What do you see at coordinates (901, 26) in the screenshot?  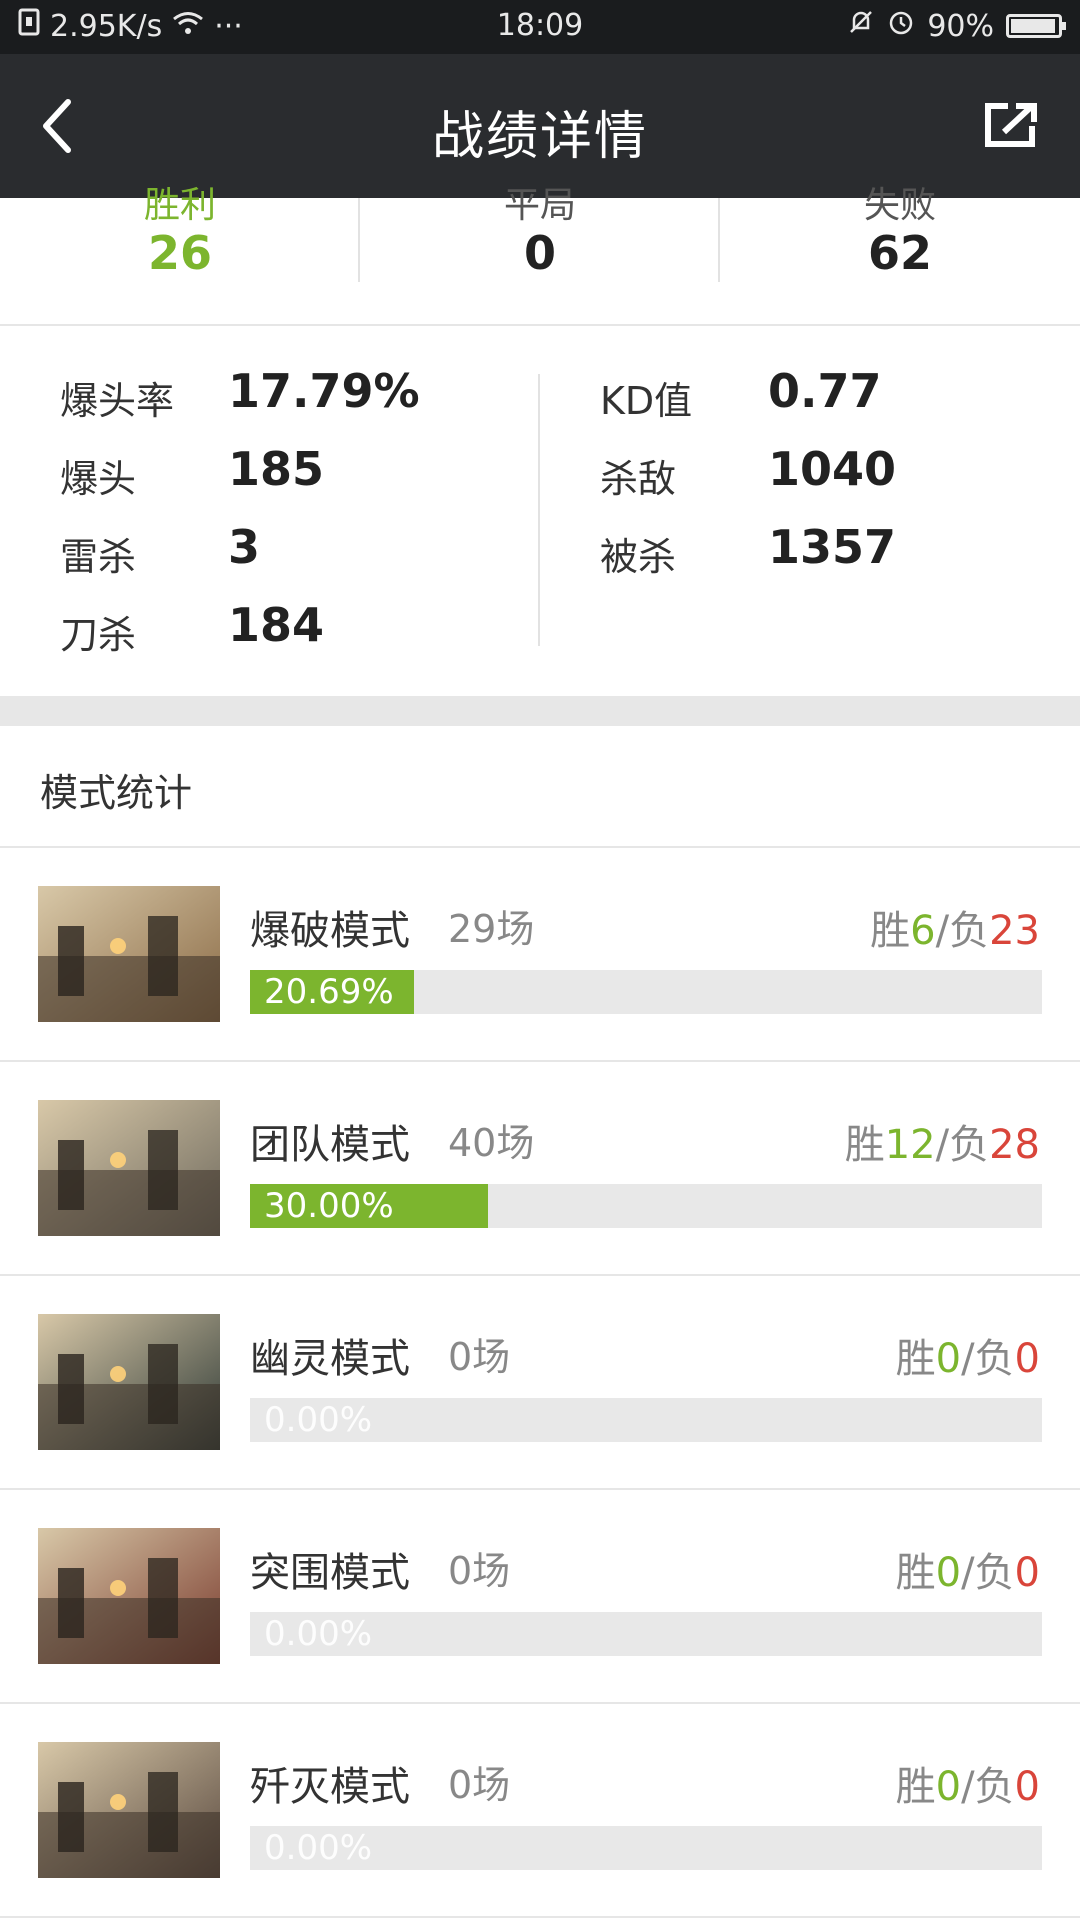 I see `alarm-icon` at bounding box center [901, 26].